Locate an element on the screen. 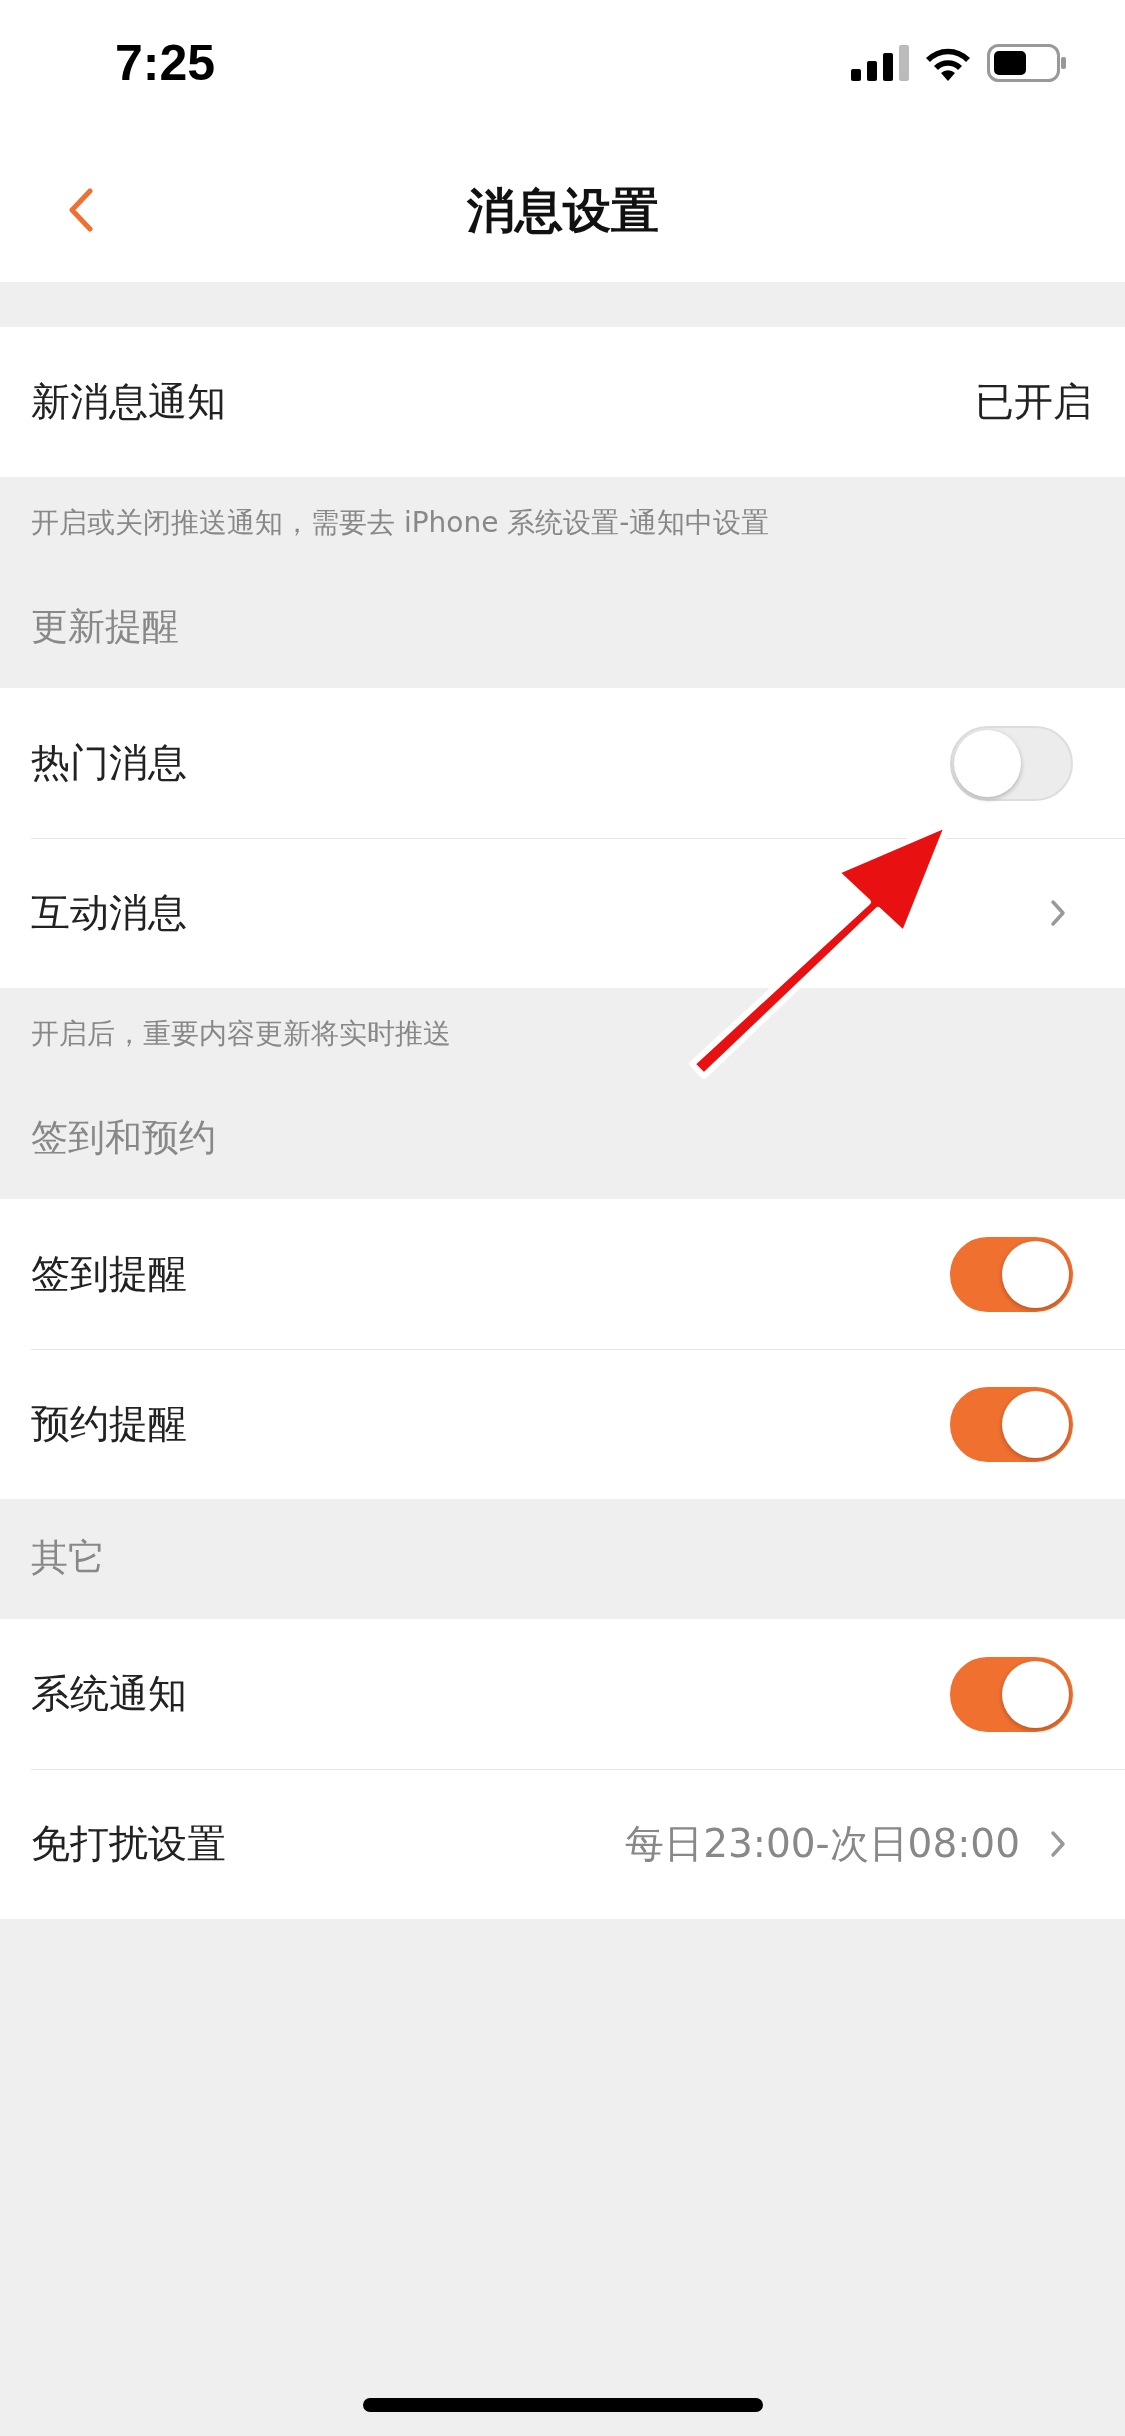 The height and width of the screenshot is (2436, 1125). section-header: 签到和预约 is located at coordinates (123, 1138).